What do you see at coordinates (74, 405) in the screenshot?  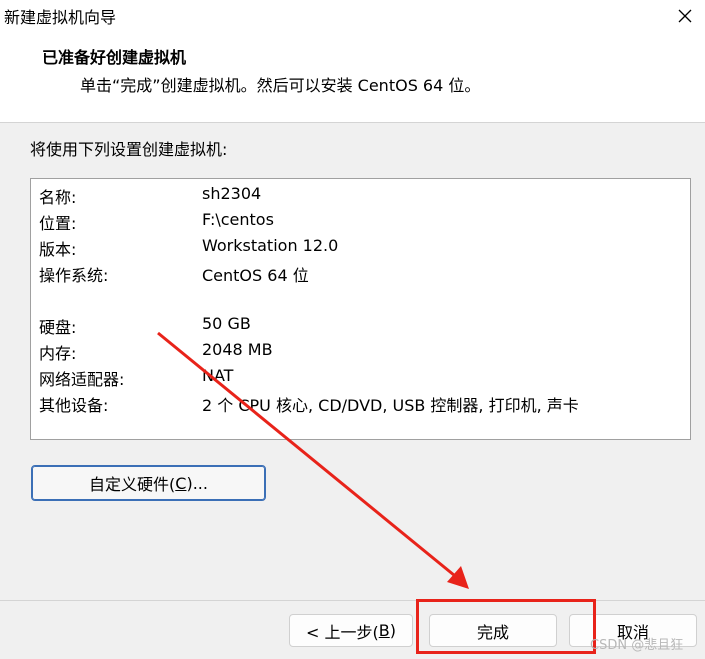 I see `summary-label: 其他设备:` at bounding box center [74, 405].